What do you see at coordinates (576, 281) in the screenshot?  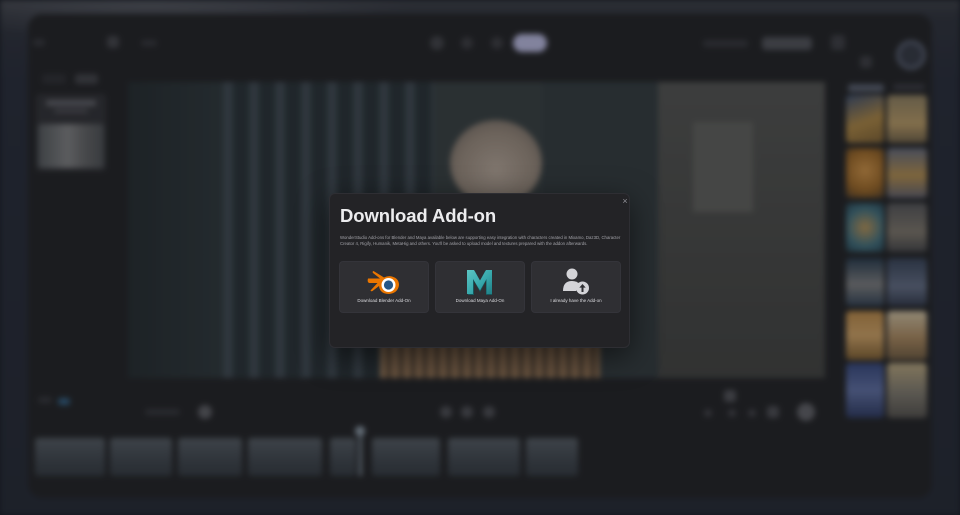 I see `user-upload-icon` at bounding box center [576, 281].